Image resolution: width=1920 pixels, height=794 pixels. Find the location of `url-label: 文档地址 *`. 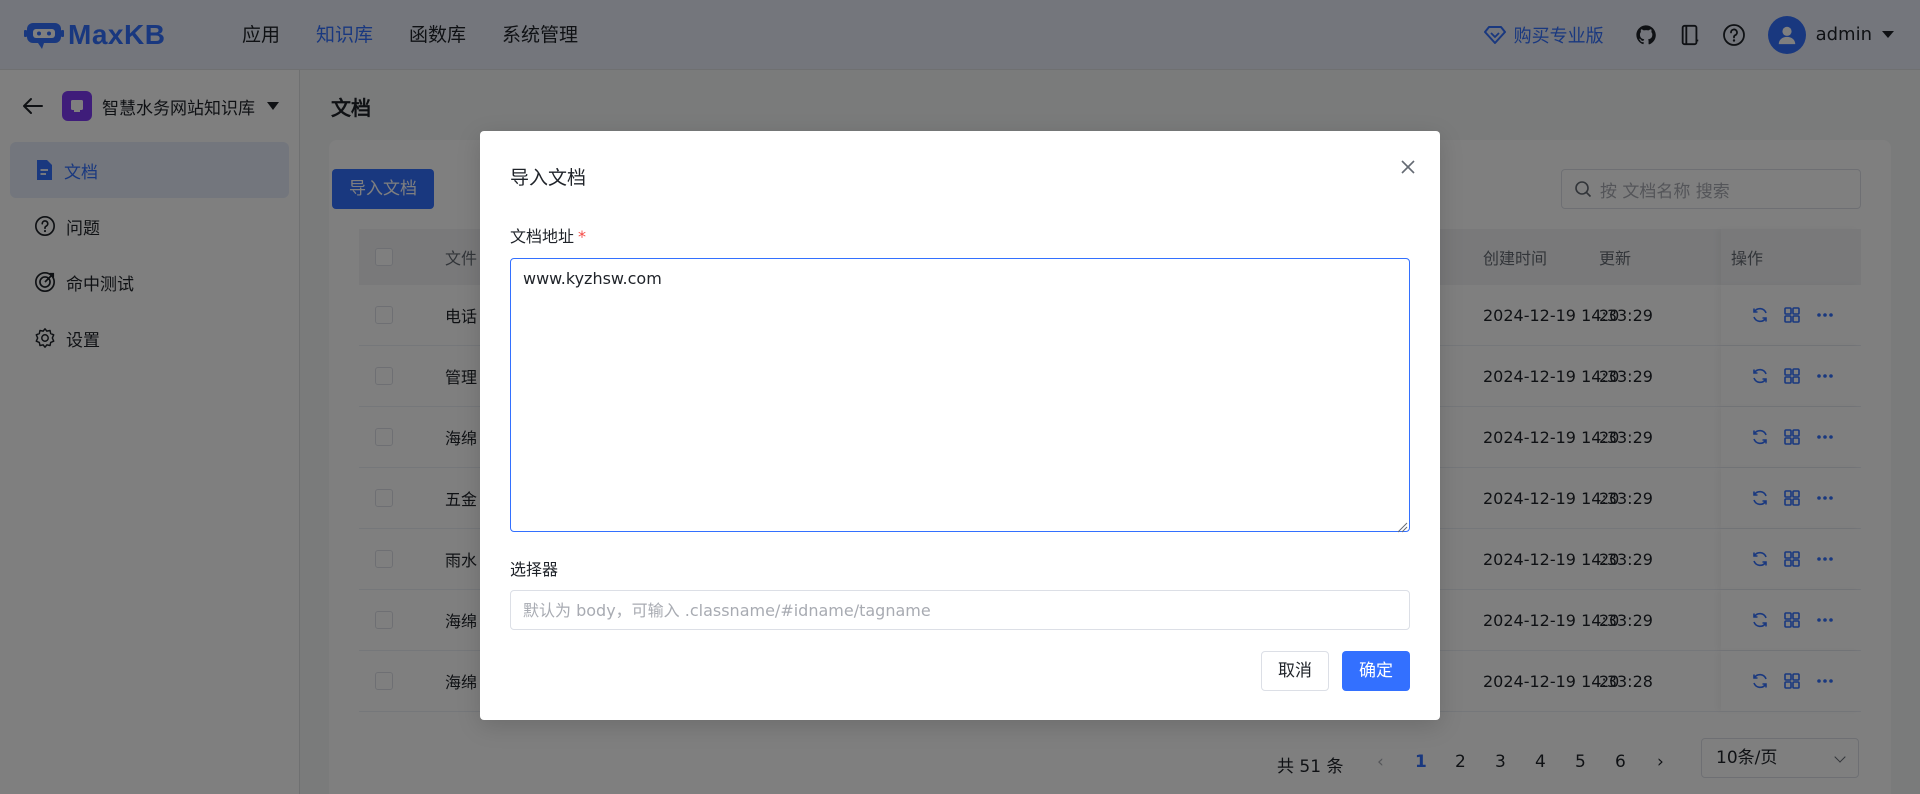

url-label: 文档地址 * is located at coordinates (548, 235).